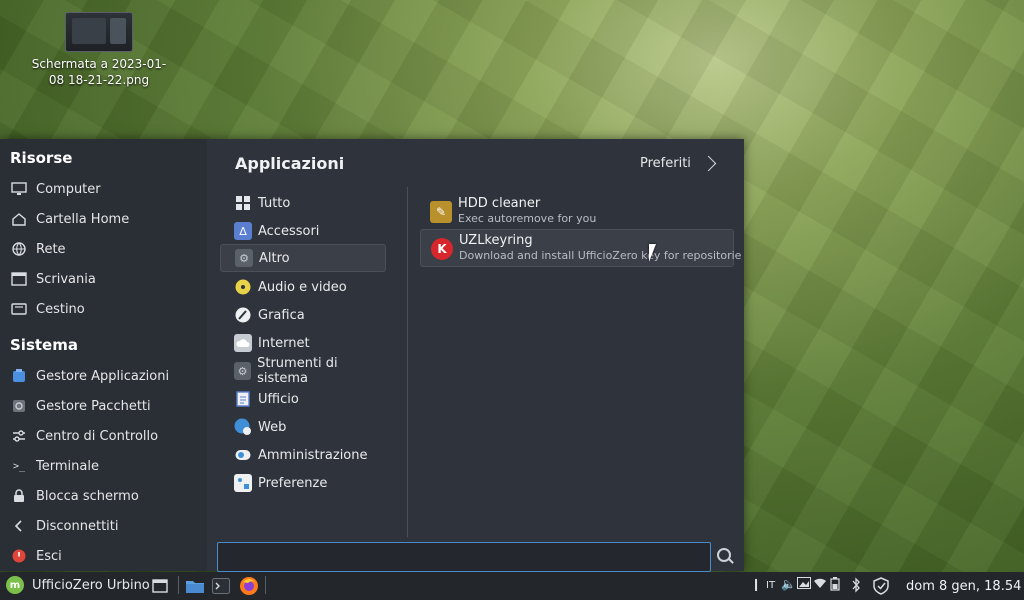 Image resolution: width=1024 pixels, height=600 pixels. What do you see at coordinates (313, 455) in the screenshot?
I see `category-label: Amministrazione` at bounding box center [313, 455].